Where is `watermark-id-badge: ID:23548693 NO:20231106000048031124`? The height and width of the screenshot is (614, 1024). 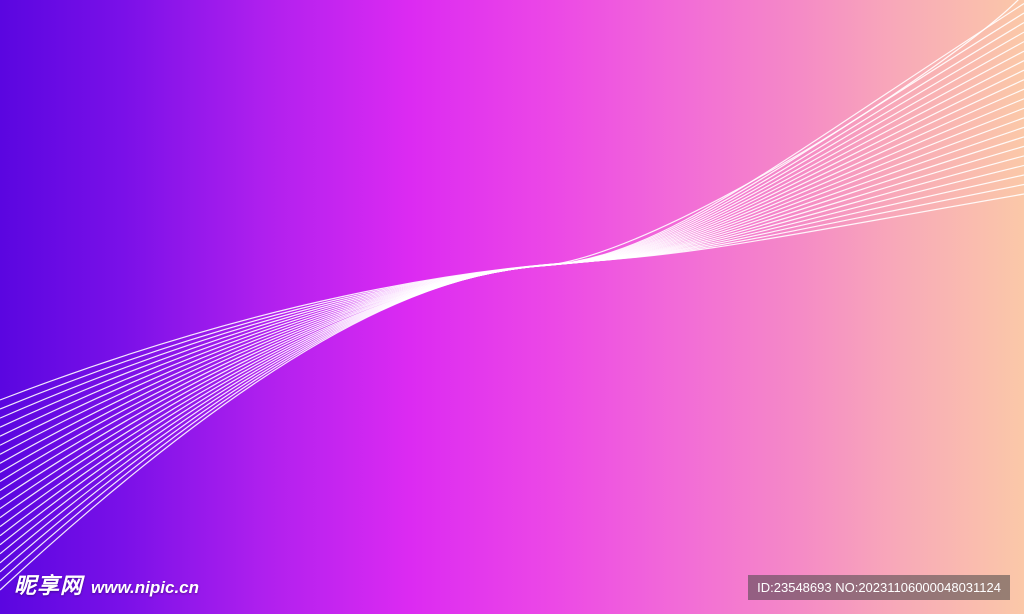 watermark-id-badge: ID:23548693 NO:20231106000048031124 is located at coordinates (879, 587).